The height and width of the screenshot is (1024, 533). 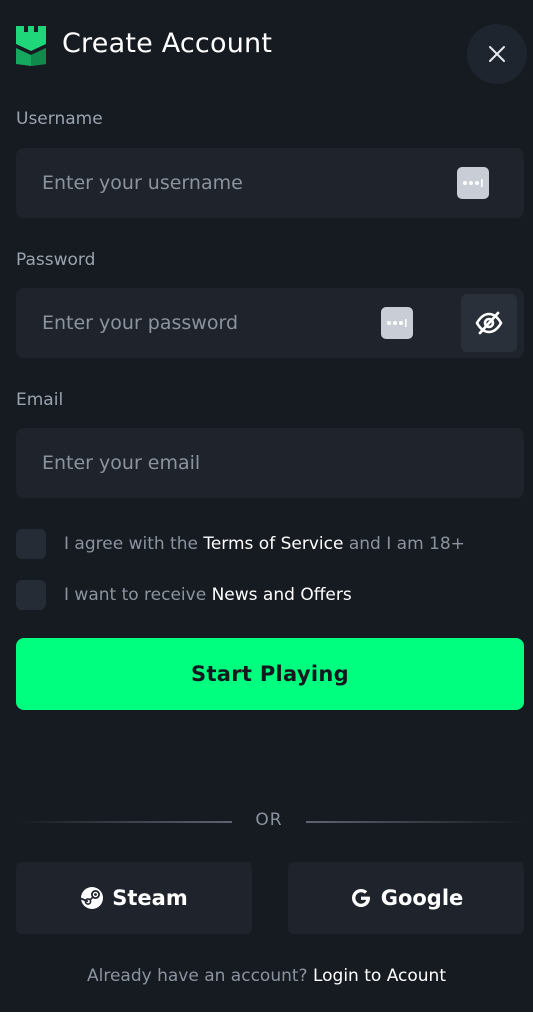 I want to click on username-field-container, so click(x=270, y=183).